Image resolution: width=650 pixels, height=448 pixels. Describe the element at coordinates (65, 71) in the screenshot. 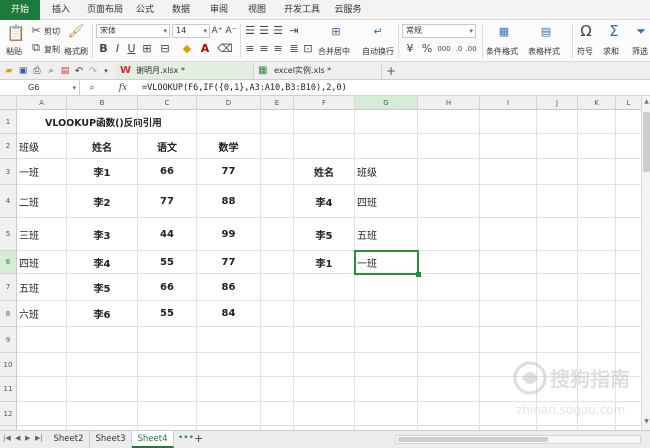

I see `export-pdf-icon: ▤` at that location.